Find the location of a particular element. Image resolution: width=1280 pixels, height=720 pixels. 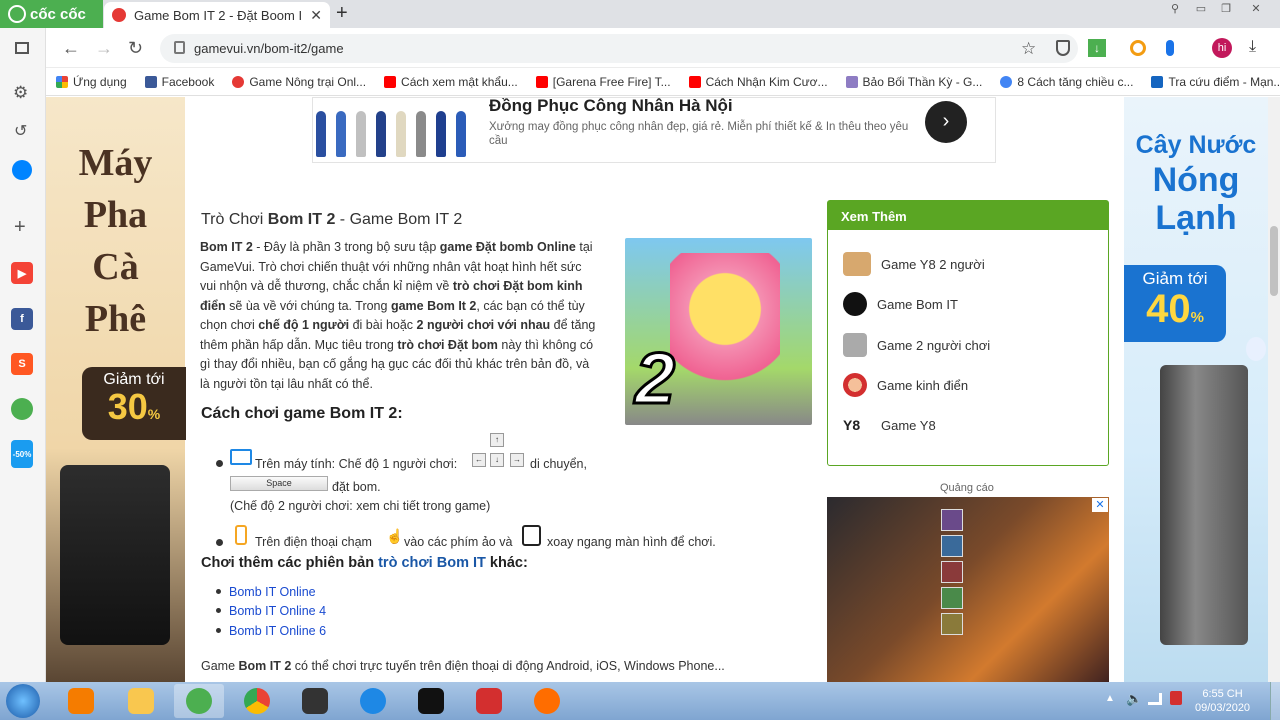

left-ad-line3: Cà is located at coordinates (115, 267).